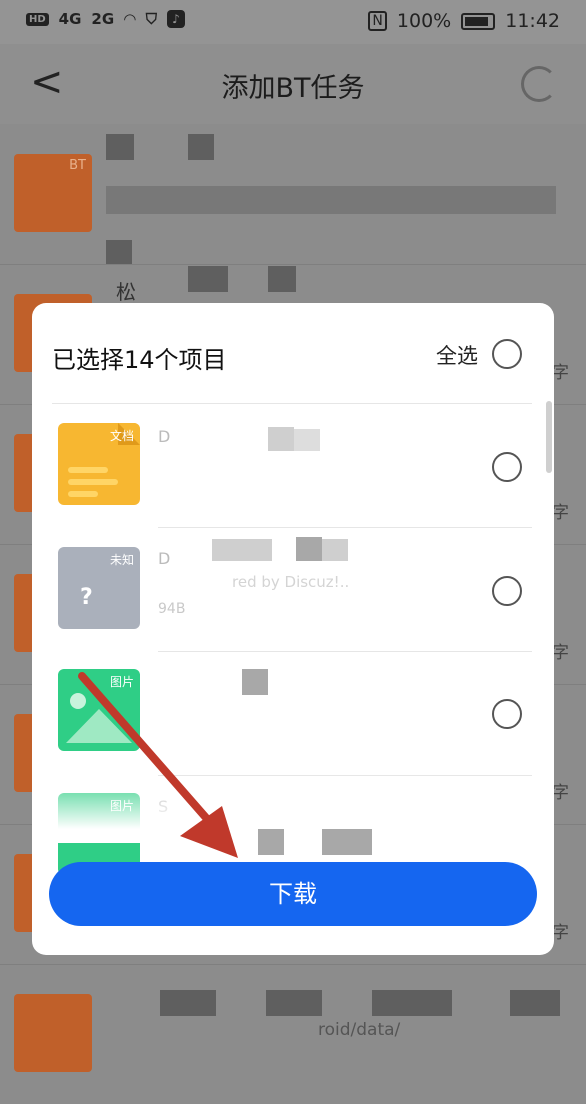 This screenshot has width=586, height=1104. I want to click on dialog-scrollbar, so click(549, 437).